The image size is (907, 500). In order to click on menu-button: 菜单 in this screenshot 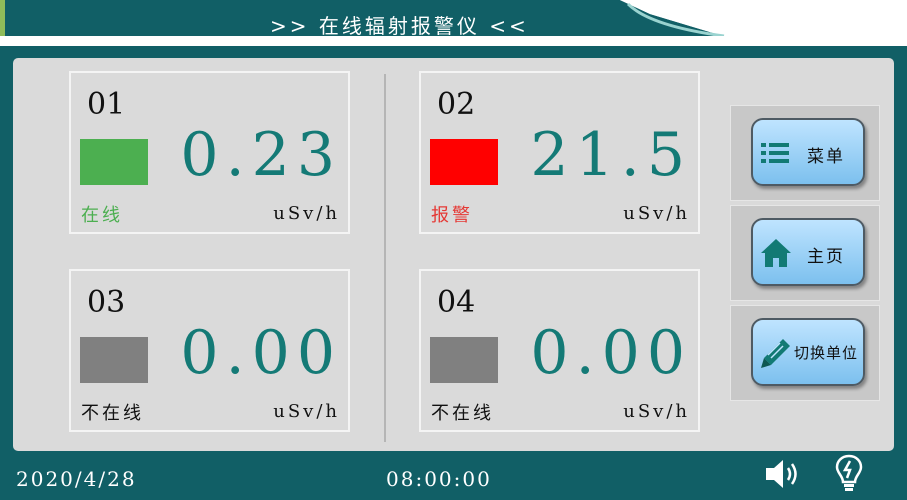, I will do `click(808, 152)`.